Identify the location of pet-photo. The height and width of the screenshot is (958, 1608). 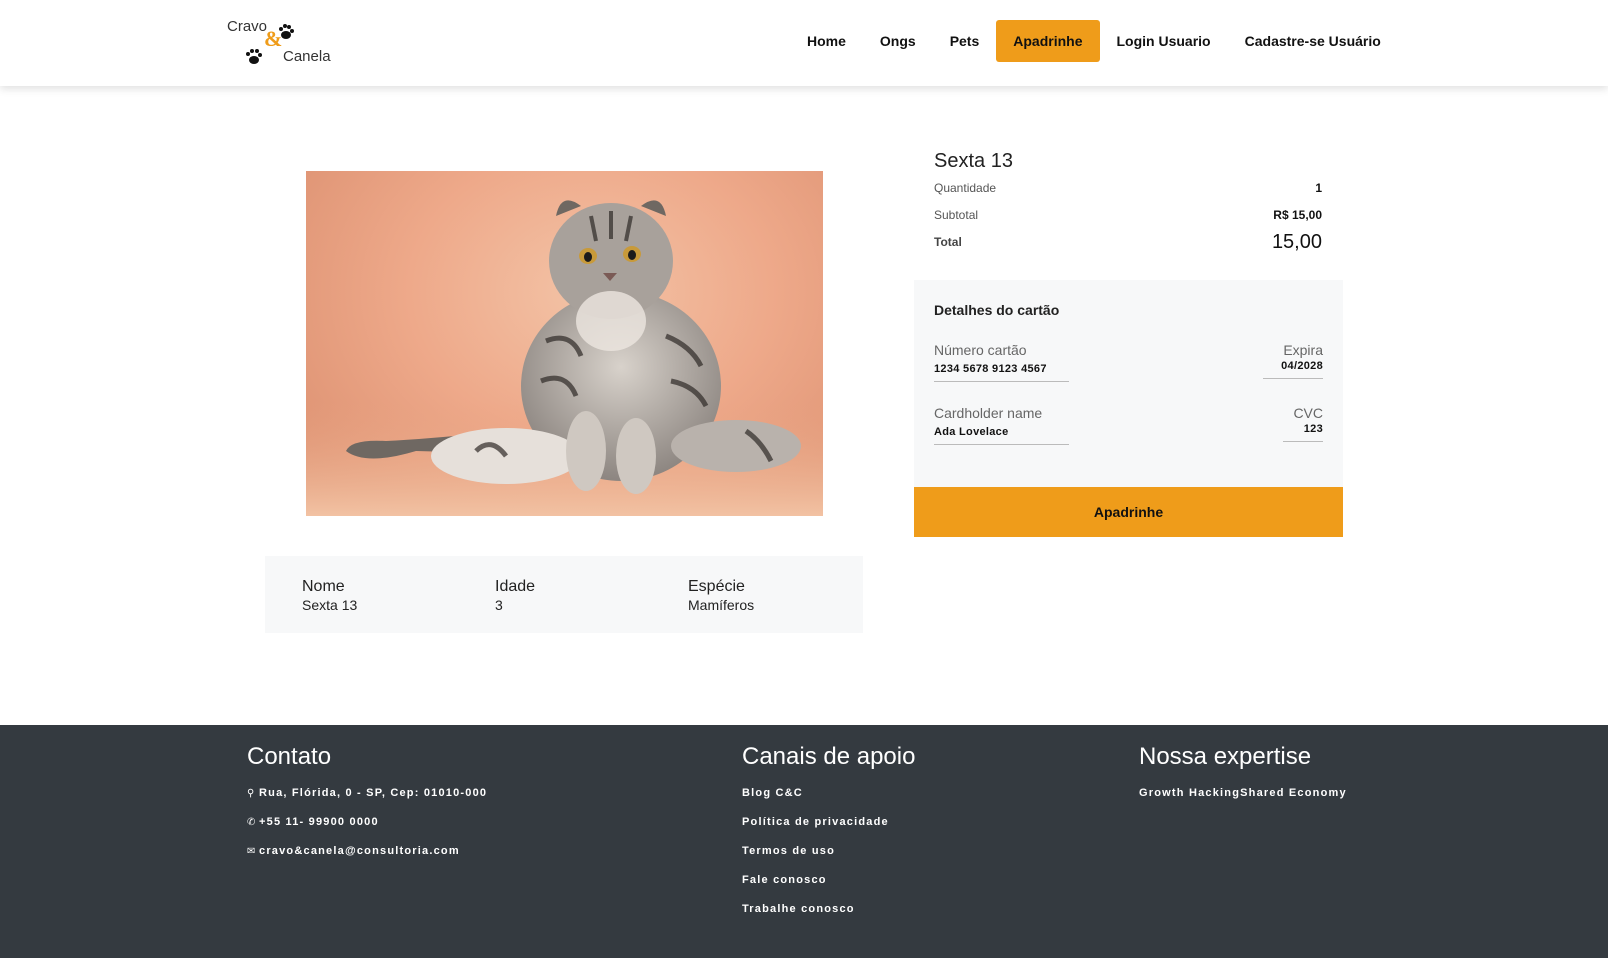
(564, 343).